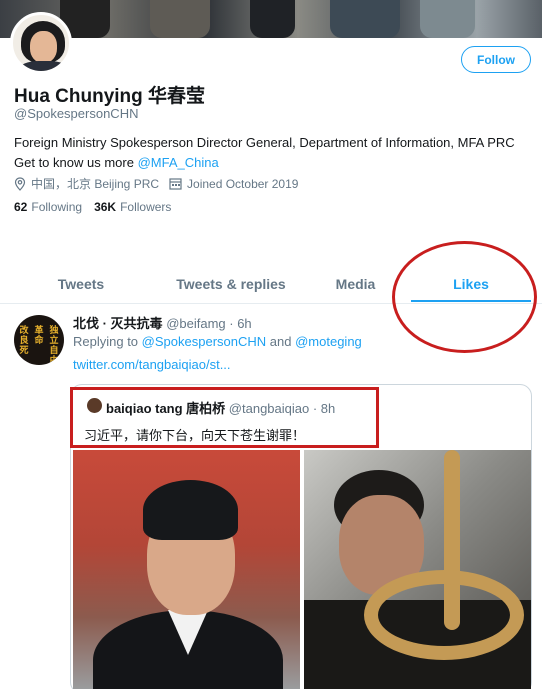 Image resolution: width=542 pixels, height=689 pixels. Describe the element at coordinates (57, 207) in the screenshot. I see `following-label: Following` at that location.